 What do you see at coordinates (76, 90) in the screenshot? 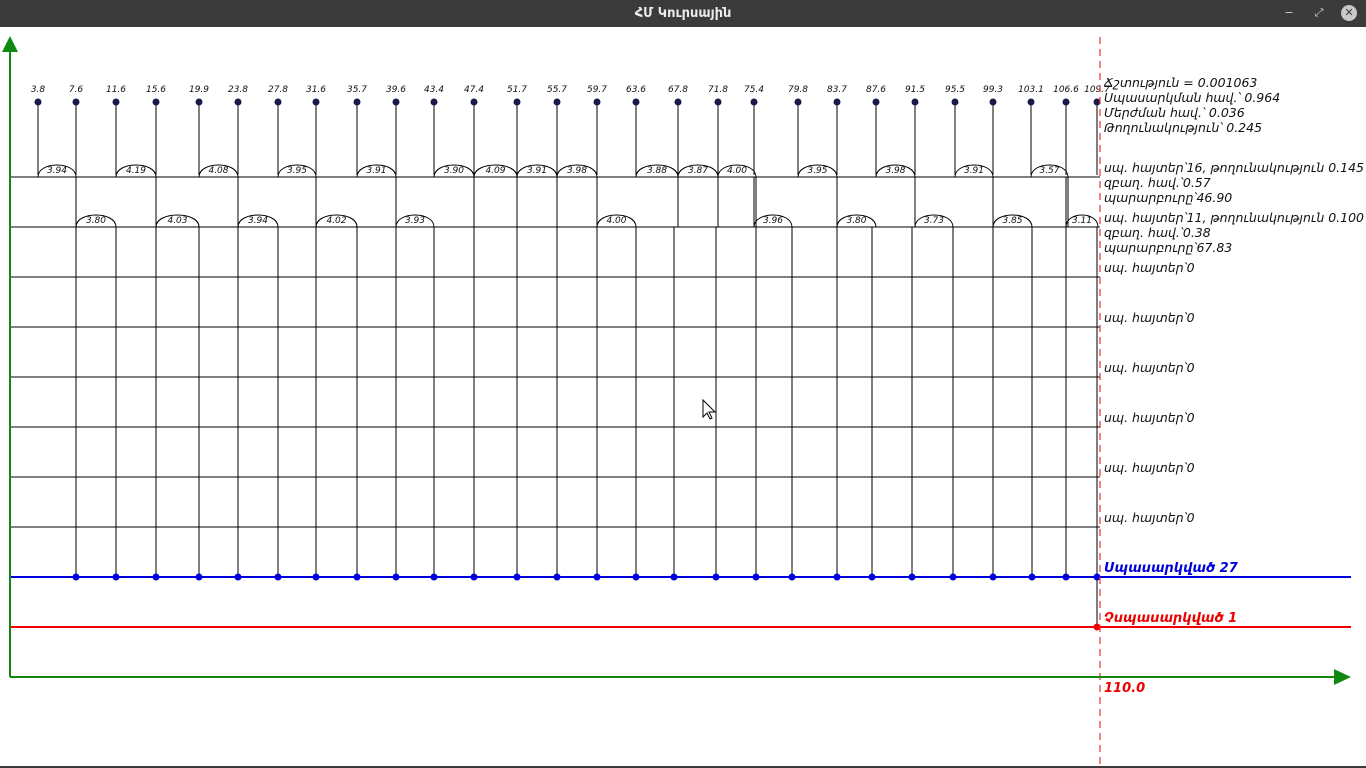
I see `arrival-time-label: 7.6` at bounding box center [76, 90].